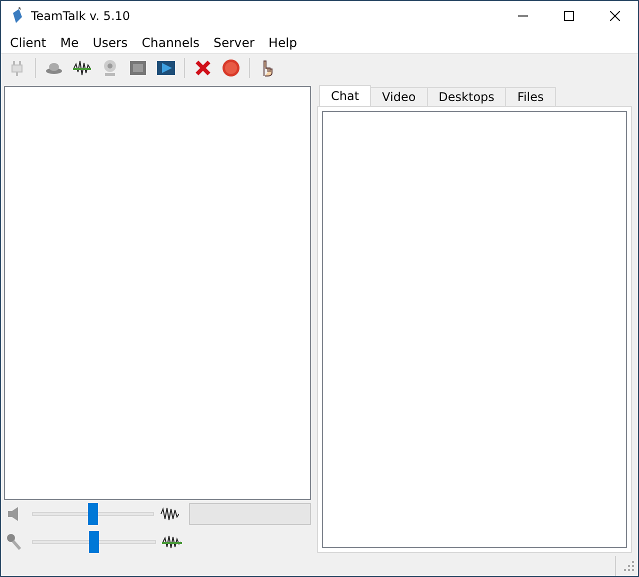  Describe the element at coordinates (110, 42) in the screenshot. I see `menu-item: Users` at that location.